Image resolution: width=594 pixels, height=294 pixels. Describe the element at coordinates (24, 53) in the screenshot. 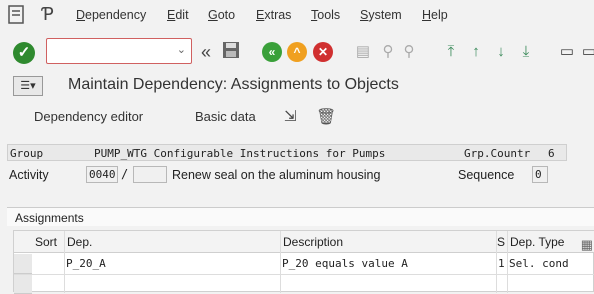

I see `check-icon: ✓` at that location.